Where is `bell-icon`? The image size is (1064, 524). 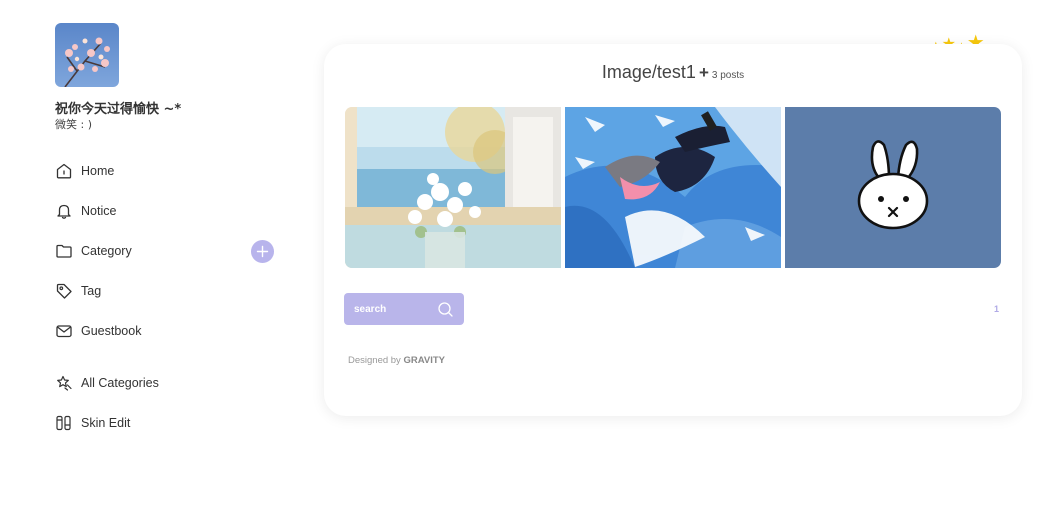
bell-icon is located at coordinates (64, 211).